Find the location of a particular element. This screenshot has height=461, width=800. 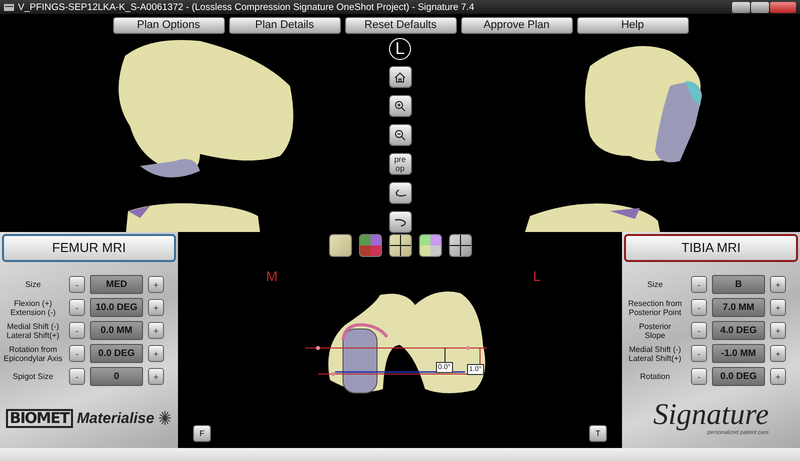

solid-view-button is located at coordinates (340, 245).